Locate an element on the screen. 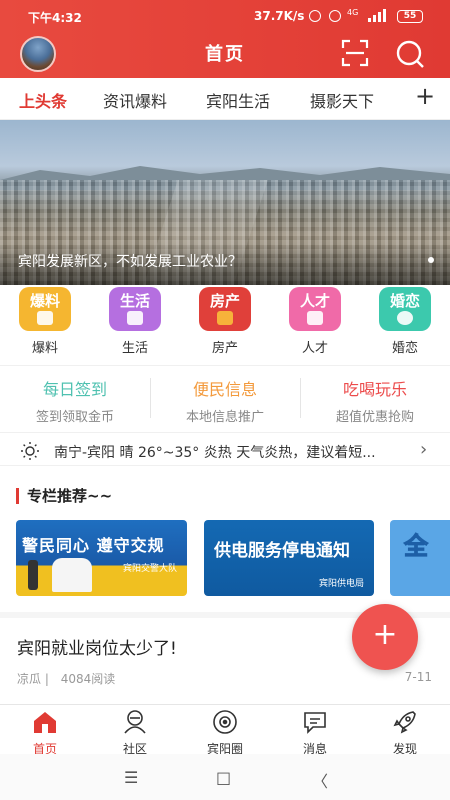  chevron-right-icon: › is located at coordinates (424, 449).